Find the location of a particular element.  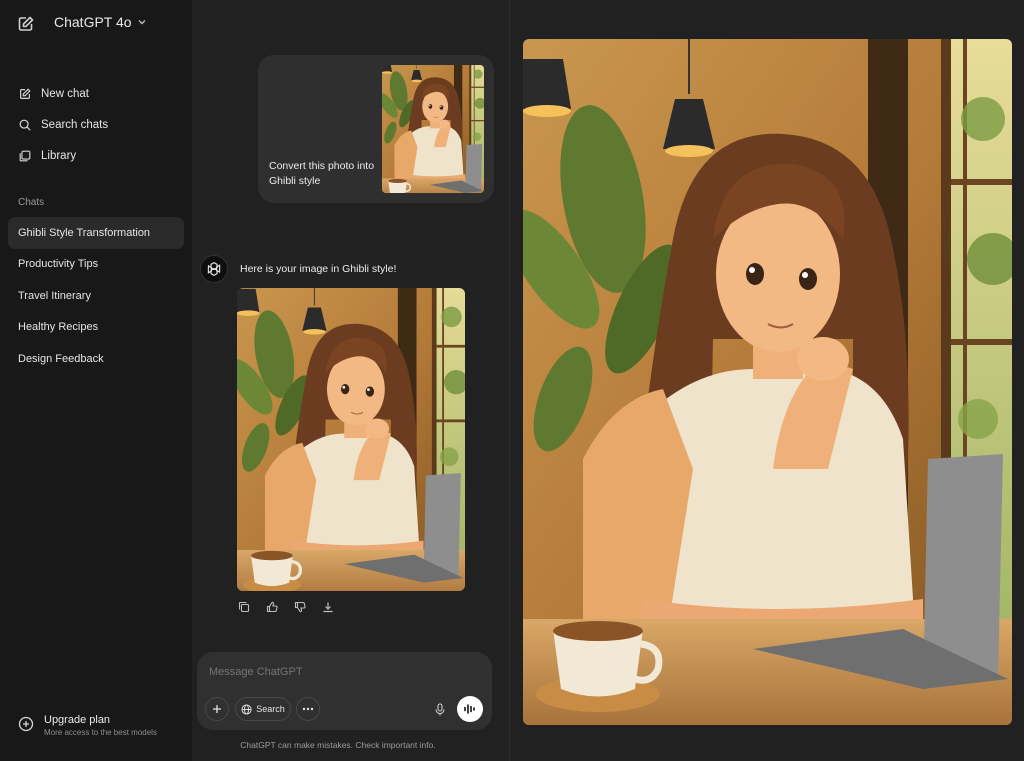

upgrade-title: Upgrade plan is located at coordinates (77, 720).